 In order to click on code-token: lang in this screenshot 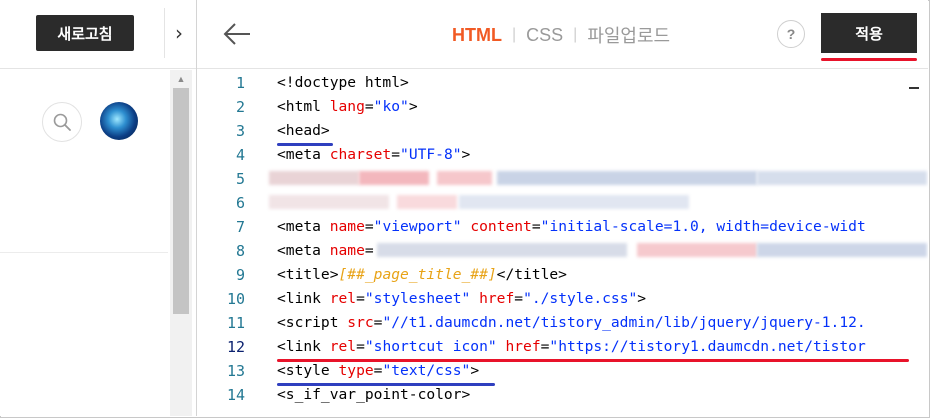, I will do `click(347, 106)`.